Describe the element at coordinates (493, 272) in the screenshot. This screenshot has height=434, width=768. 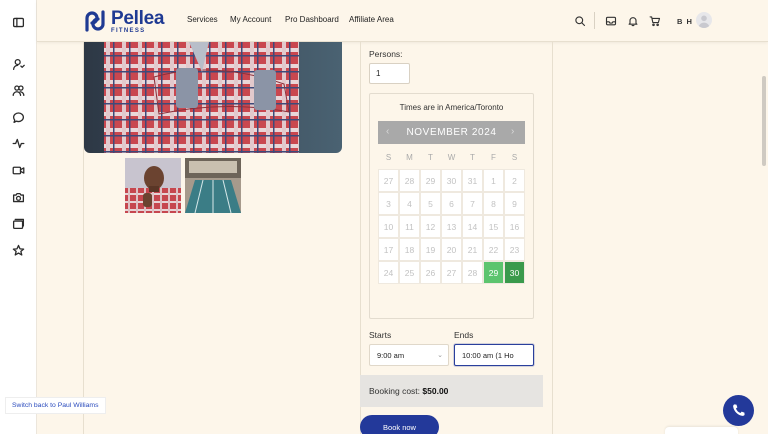
I see `calendar-day-selected: 29` at that location.